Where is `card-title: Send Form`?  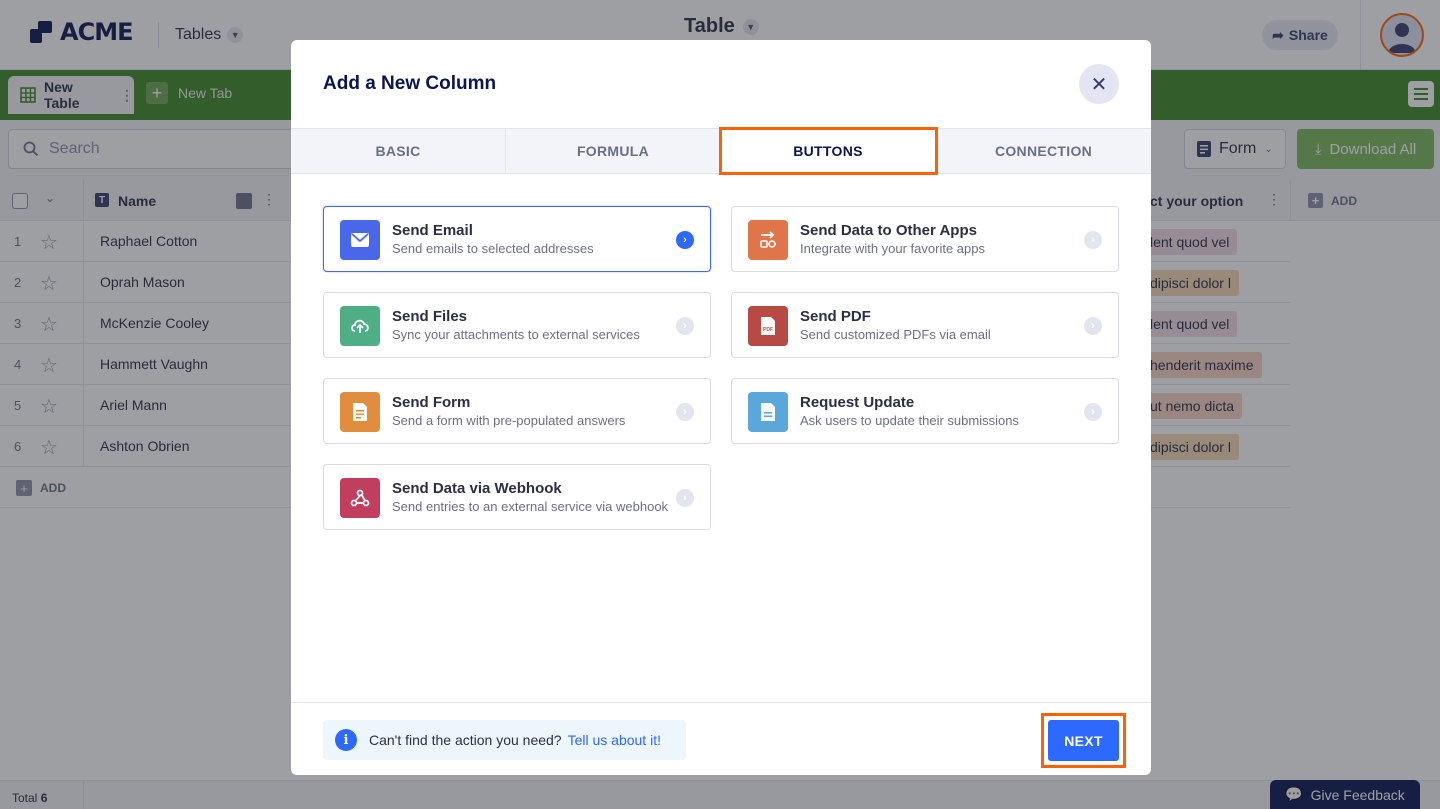 card-title: Send Form is located at coordinates (431, 402).